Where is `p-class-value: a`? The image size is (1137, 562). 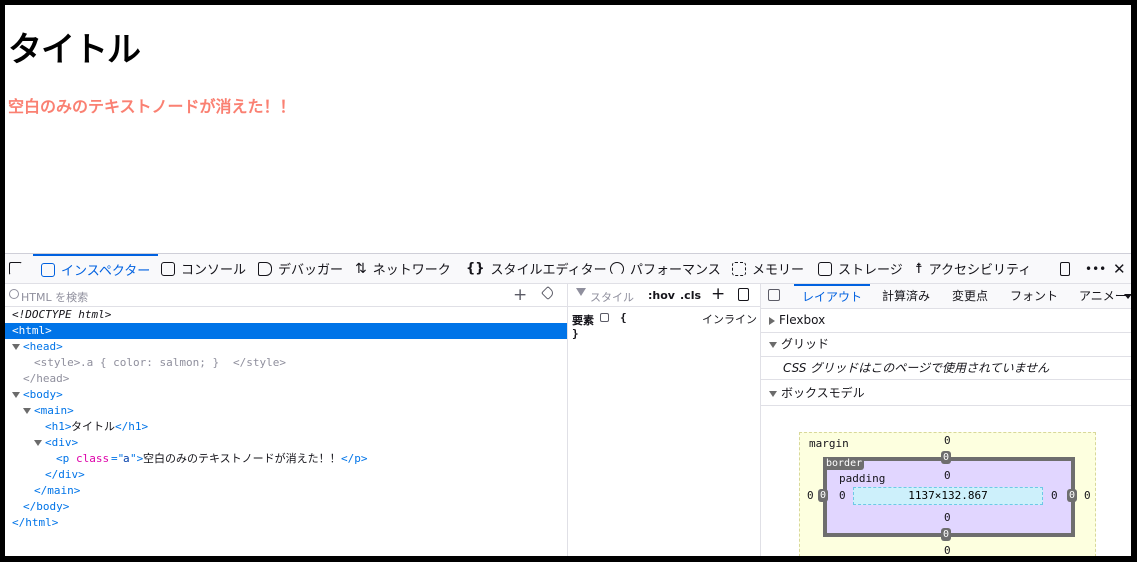
p-class-value: a is located at coordinates (126, 458).